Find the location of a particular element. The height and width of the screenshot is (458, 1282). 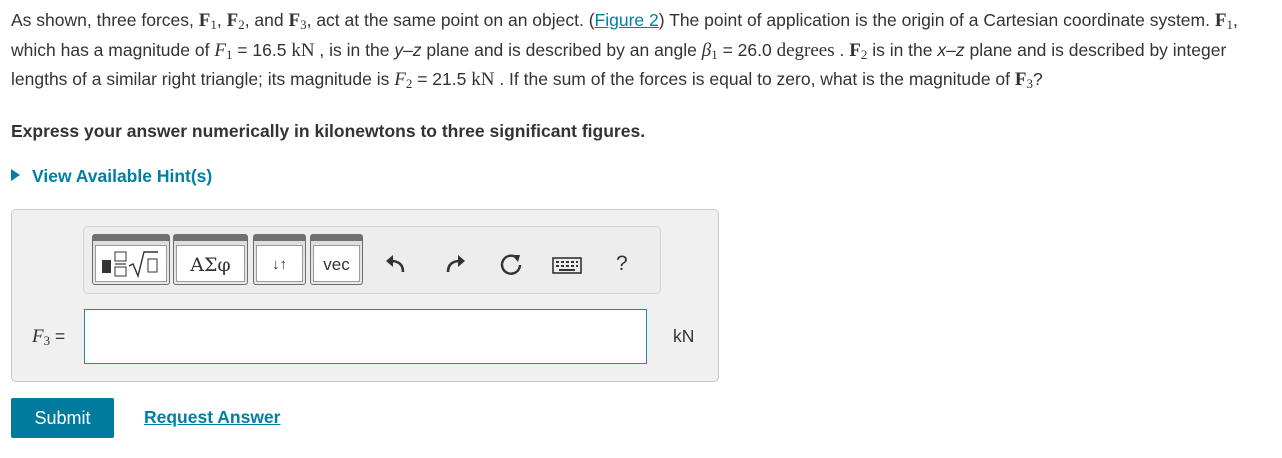

magnitude-symbol: F1 is located at coordinates (223, 50).